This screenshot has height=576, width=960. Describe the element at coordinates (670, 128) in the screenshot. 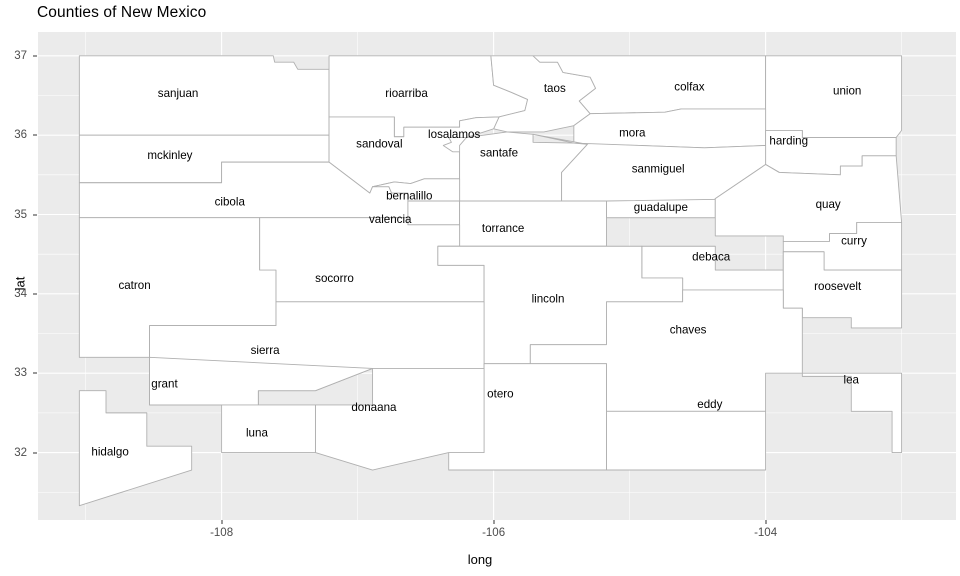

I see `county-polygon-mora` at that location.